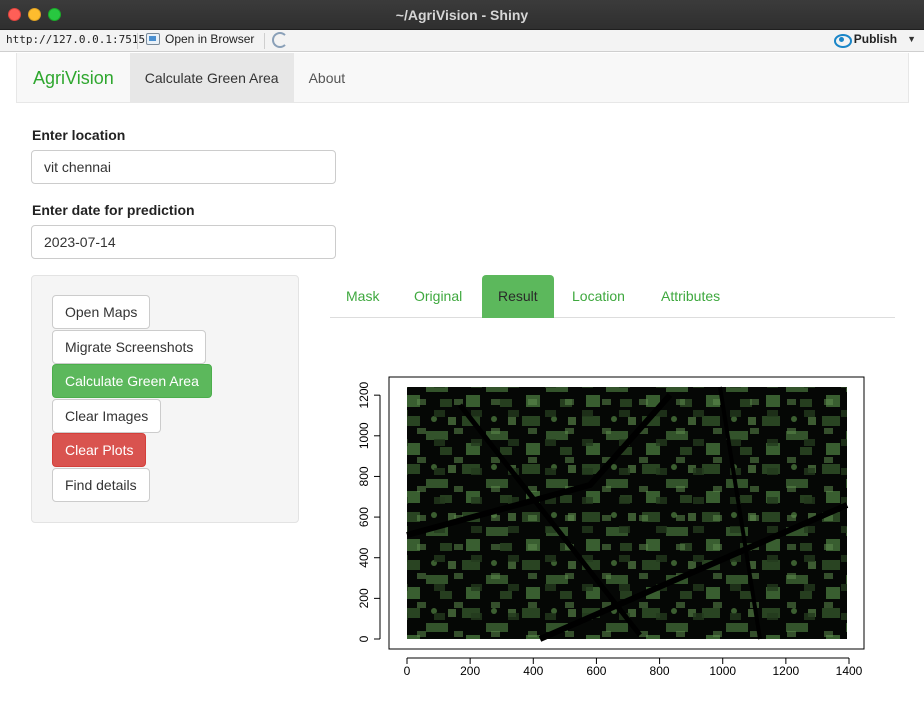 Image resolution: width=924 pixels, height=708 pixels. I want to click on refresh-icon, so click(280, 40).